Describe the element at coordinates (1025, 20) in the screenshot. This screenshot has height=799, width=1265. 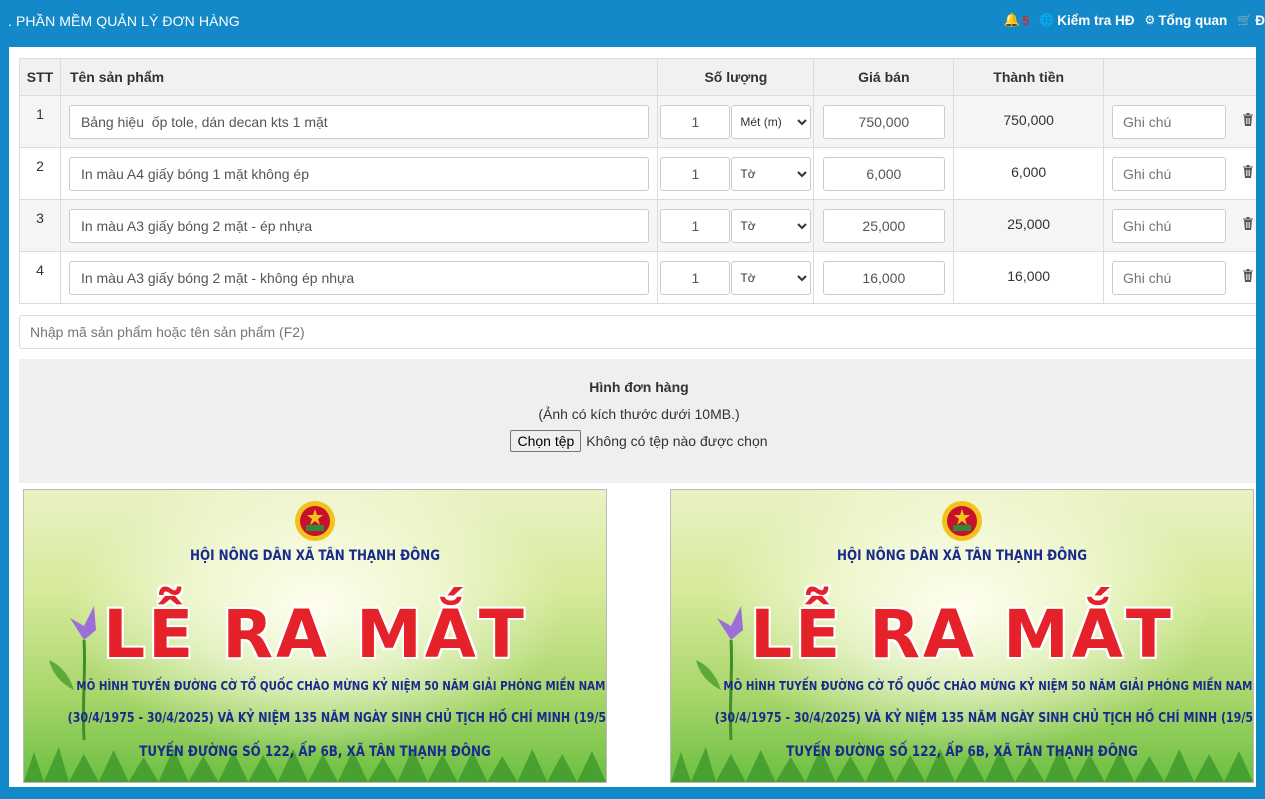
I see `notification-badge: 5` at that location.